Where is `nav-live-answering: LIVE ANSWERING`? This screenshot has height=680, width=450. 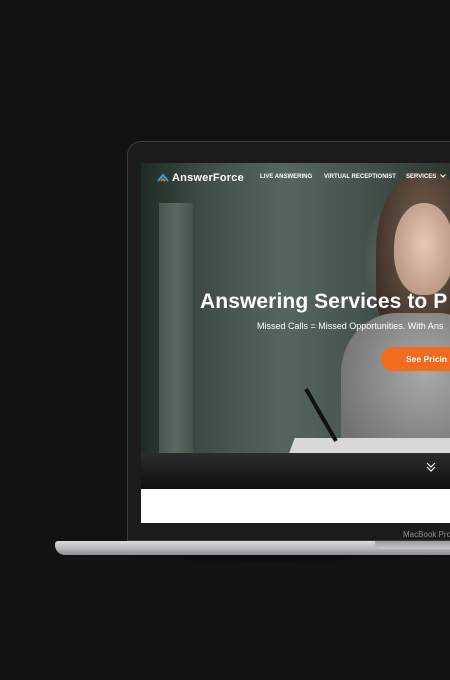 nav-live-answering: LIVE ANSWERING is located at coordinates (286, 177).